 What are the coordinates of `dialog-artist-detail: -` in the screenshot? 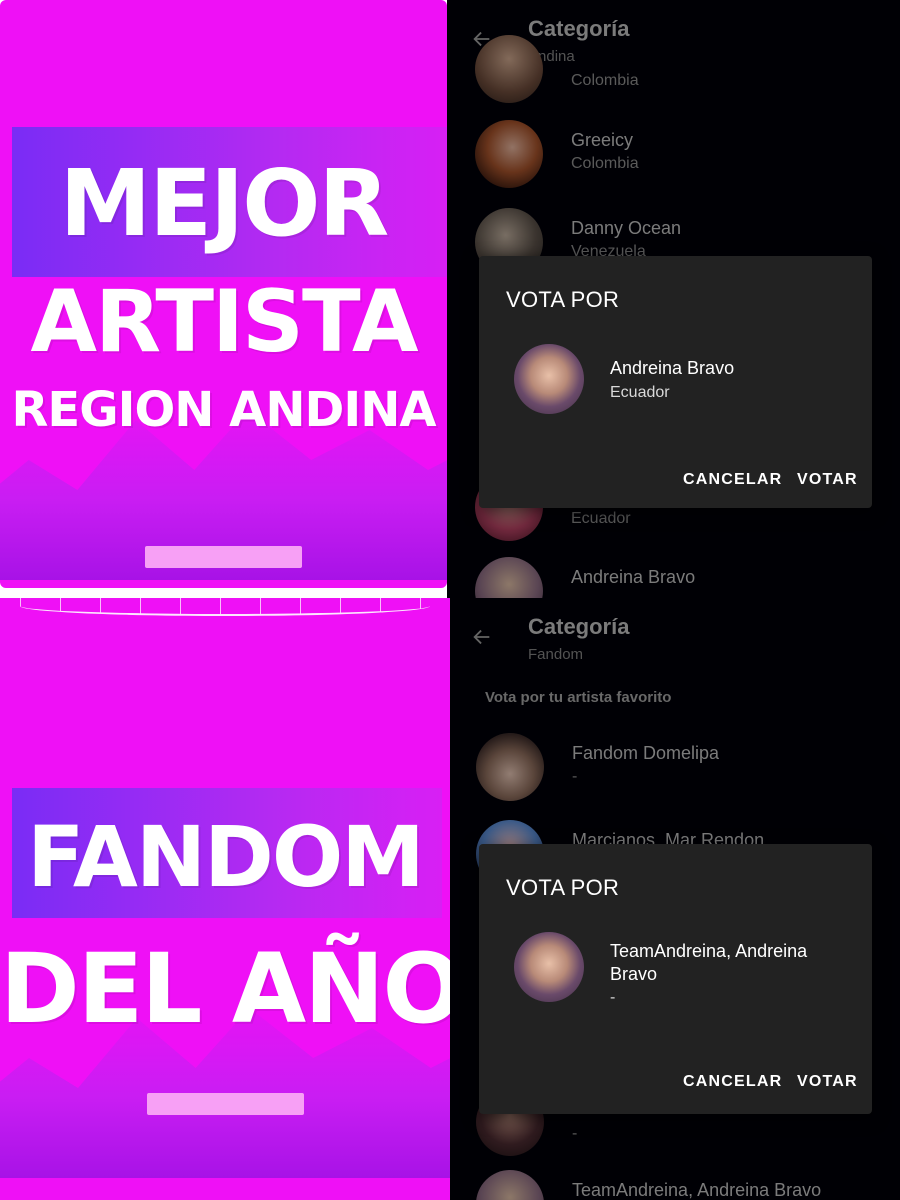 It's located at (613, 997).